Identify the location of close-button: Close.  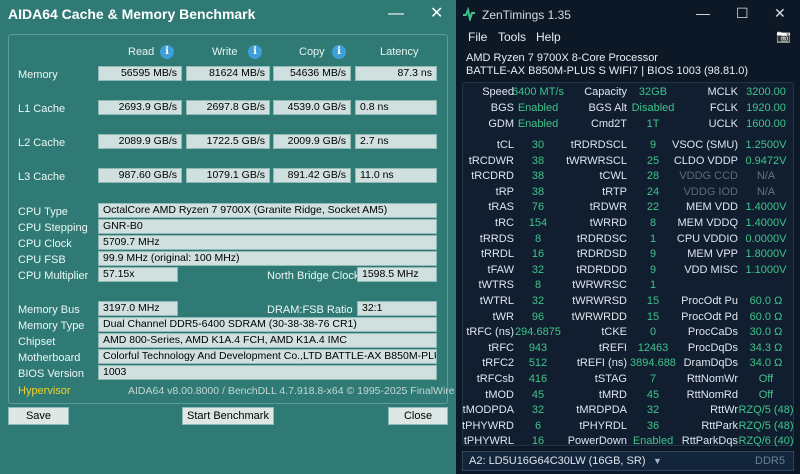
(418, 416).